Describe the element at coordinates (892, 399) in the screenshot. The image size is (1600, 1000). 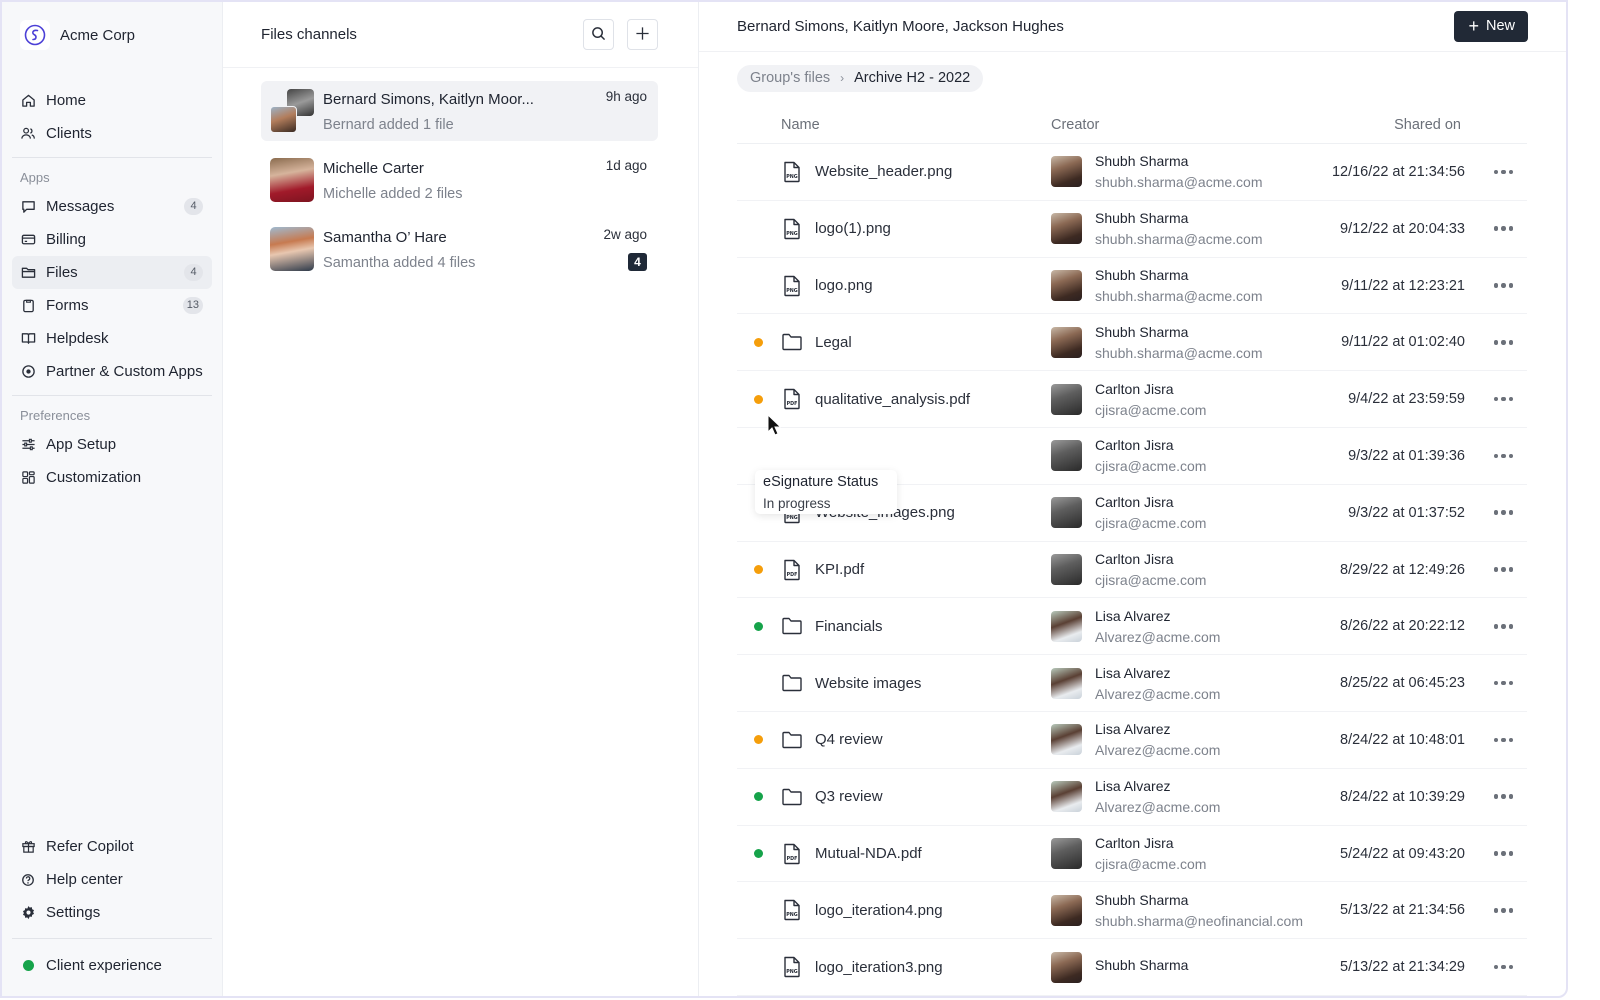
I see `file-name: qualitative_analysis.pdf` at that location.